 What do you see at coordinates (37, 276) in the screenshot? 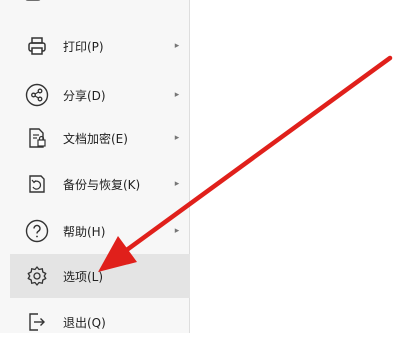
I see `gear-icon` at bounding box center [37, 276].